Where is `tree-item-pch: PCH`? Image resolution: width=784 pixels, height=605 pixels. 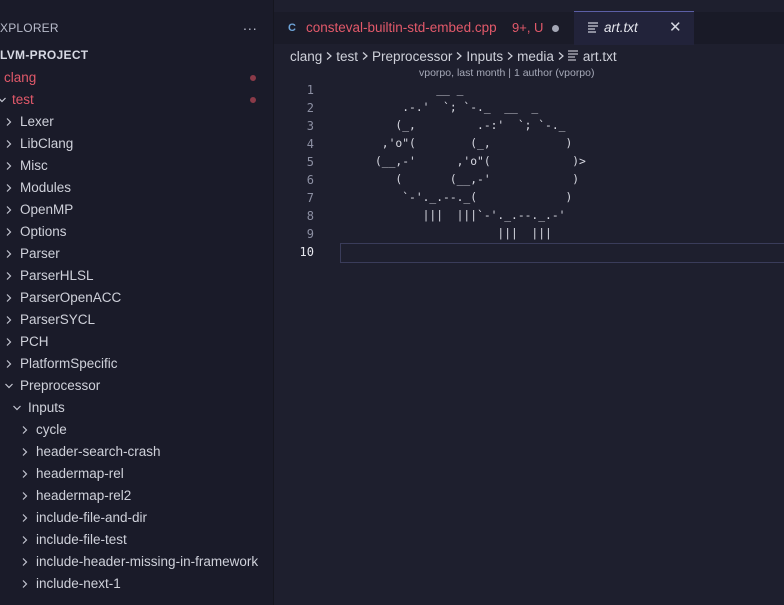 tree-item-pch: PCH is located at coordinates (136, 342).